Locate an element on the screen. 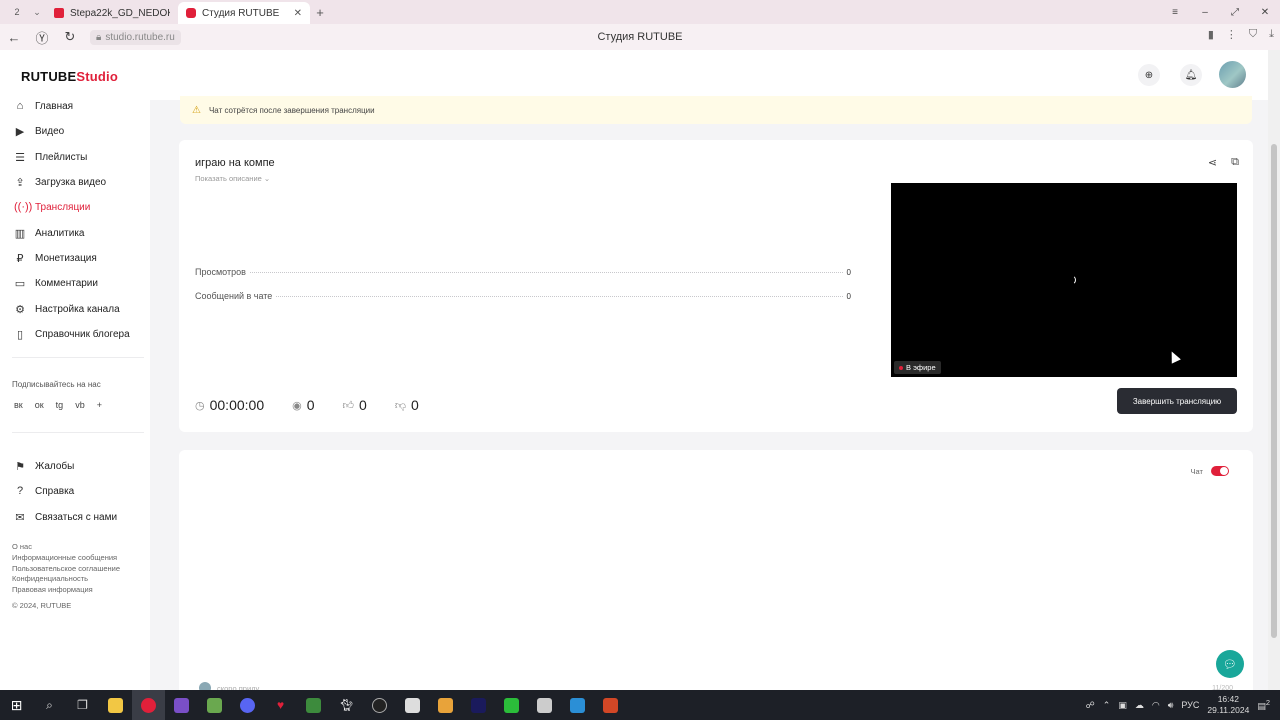 The image size is (1280, 720). vk-icon: вк is located at coordinates (18, 405).